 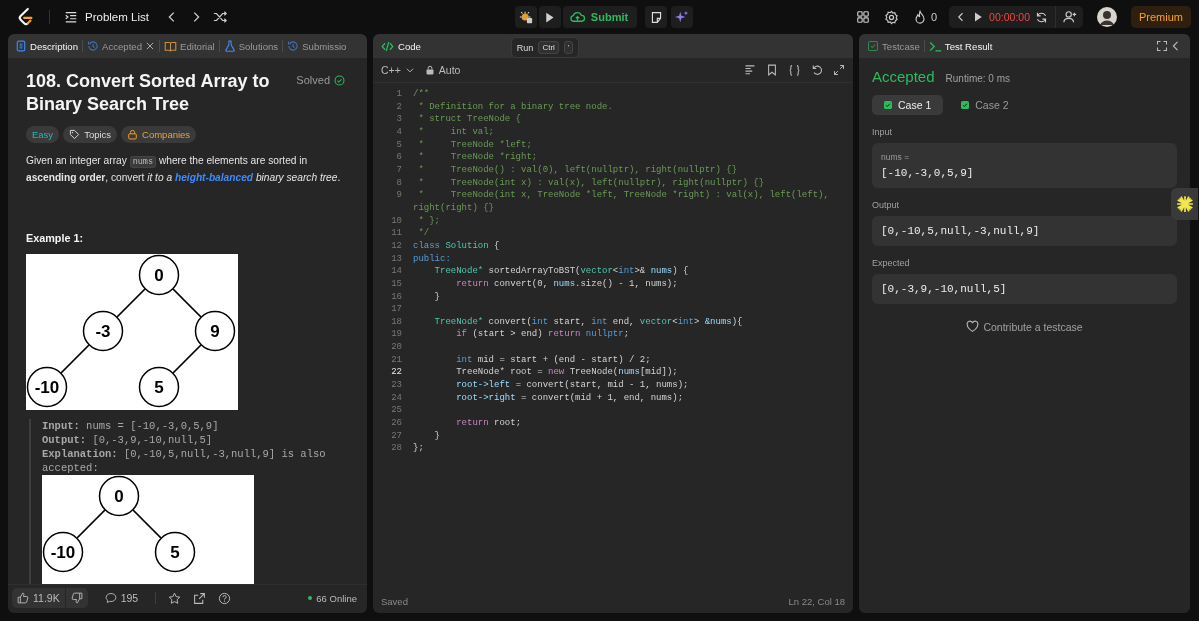 I want to click on help-icon, so click(x=225, y=598).